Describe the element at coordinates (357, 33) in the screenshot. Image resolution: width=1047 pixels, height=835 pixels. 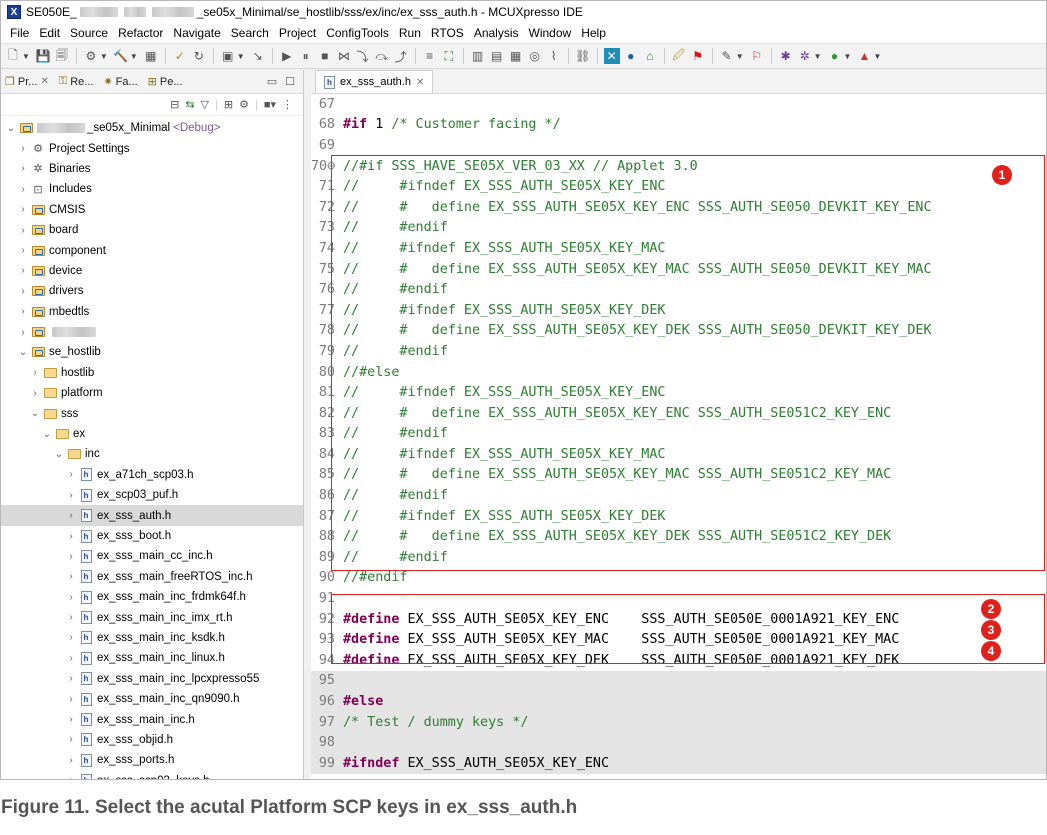
I see `menu-configtools: ConfigTools` at that location.